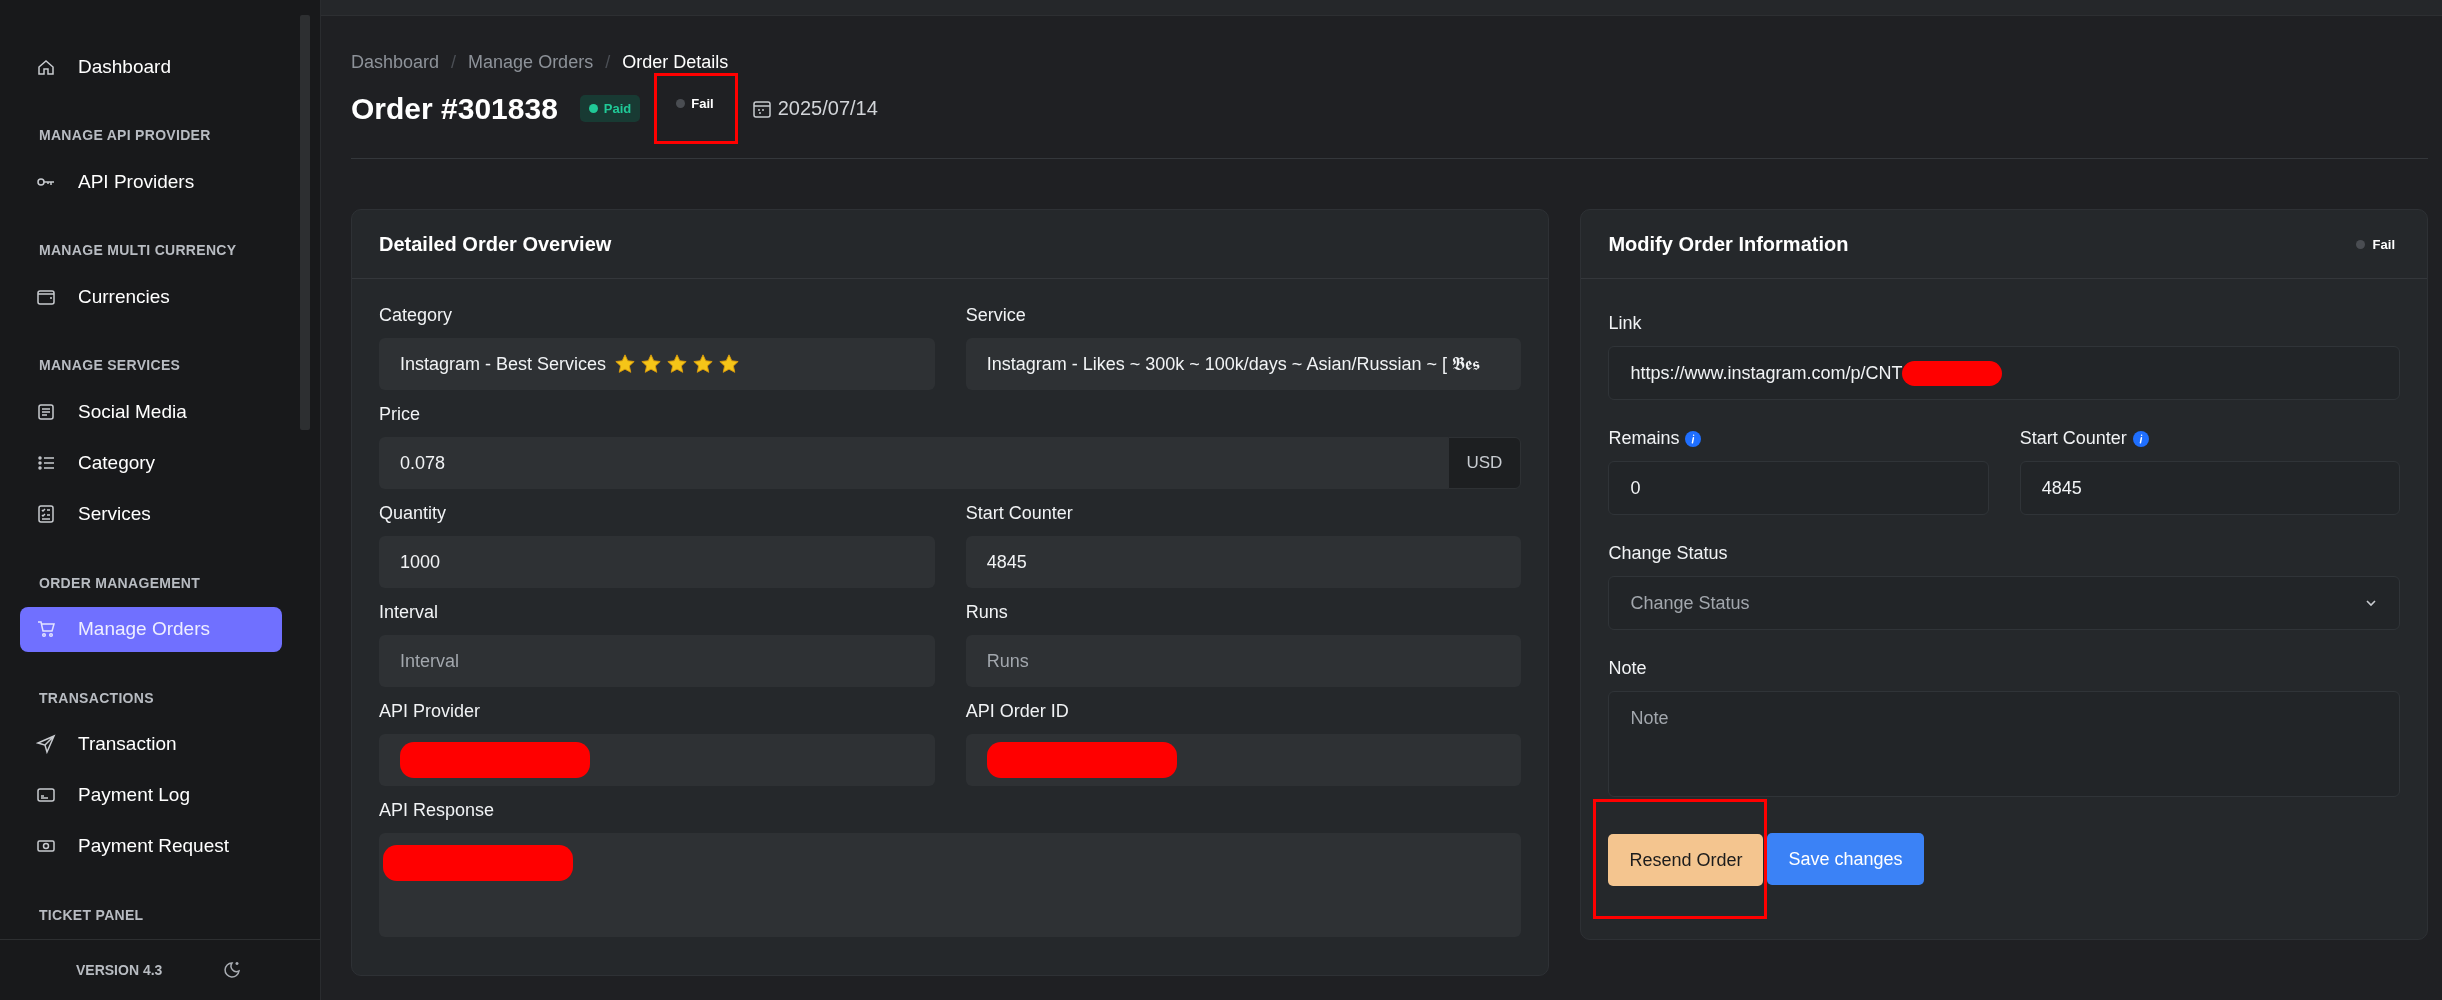 This screenshot has width=2442, height=1000. Describe the element at coordinates (986, 612) in the screenshot. I see `field-label: Runs` at that location.